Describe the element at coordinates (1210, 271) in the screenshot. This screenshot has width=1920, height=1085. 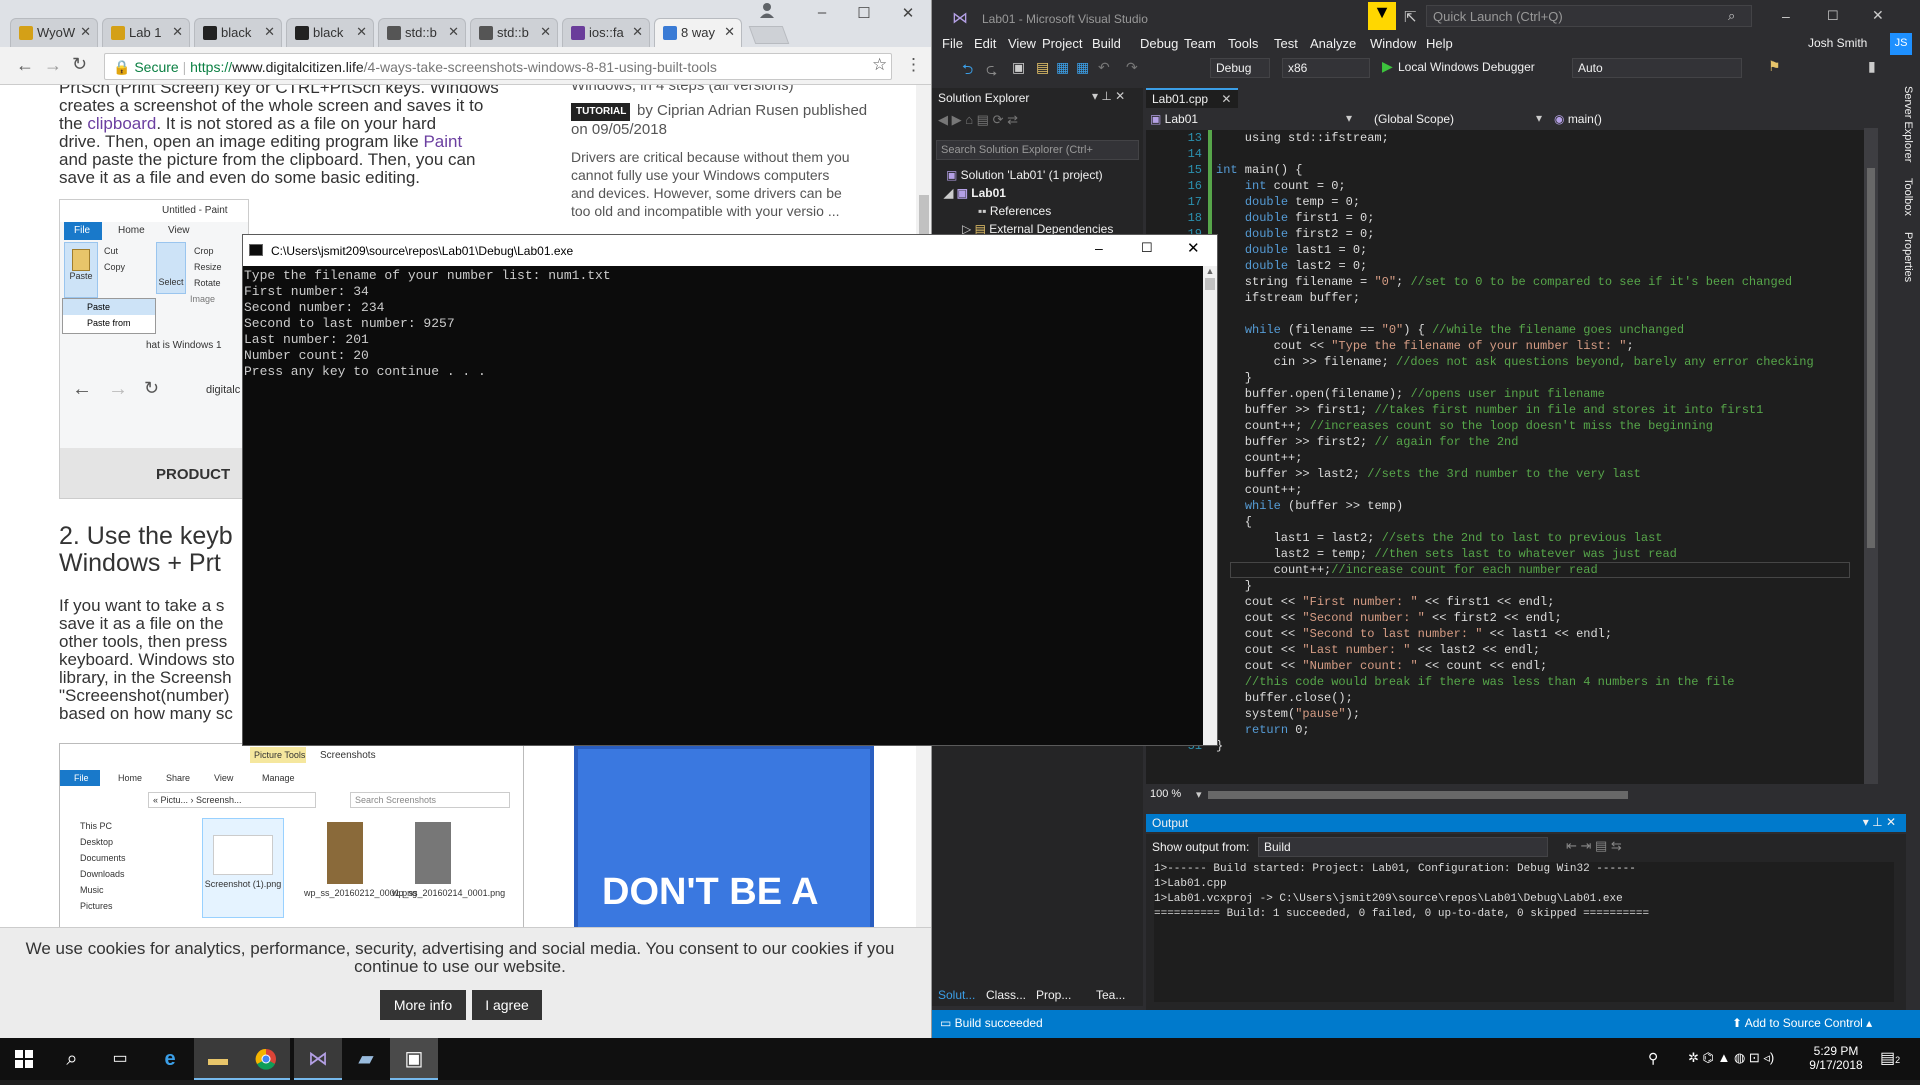
I see `scroll-up-icon: ▲` at that location.